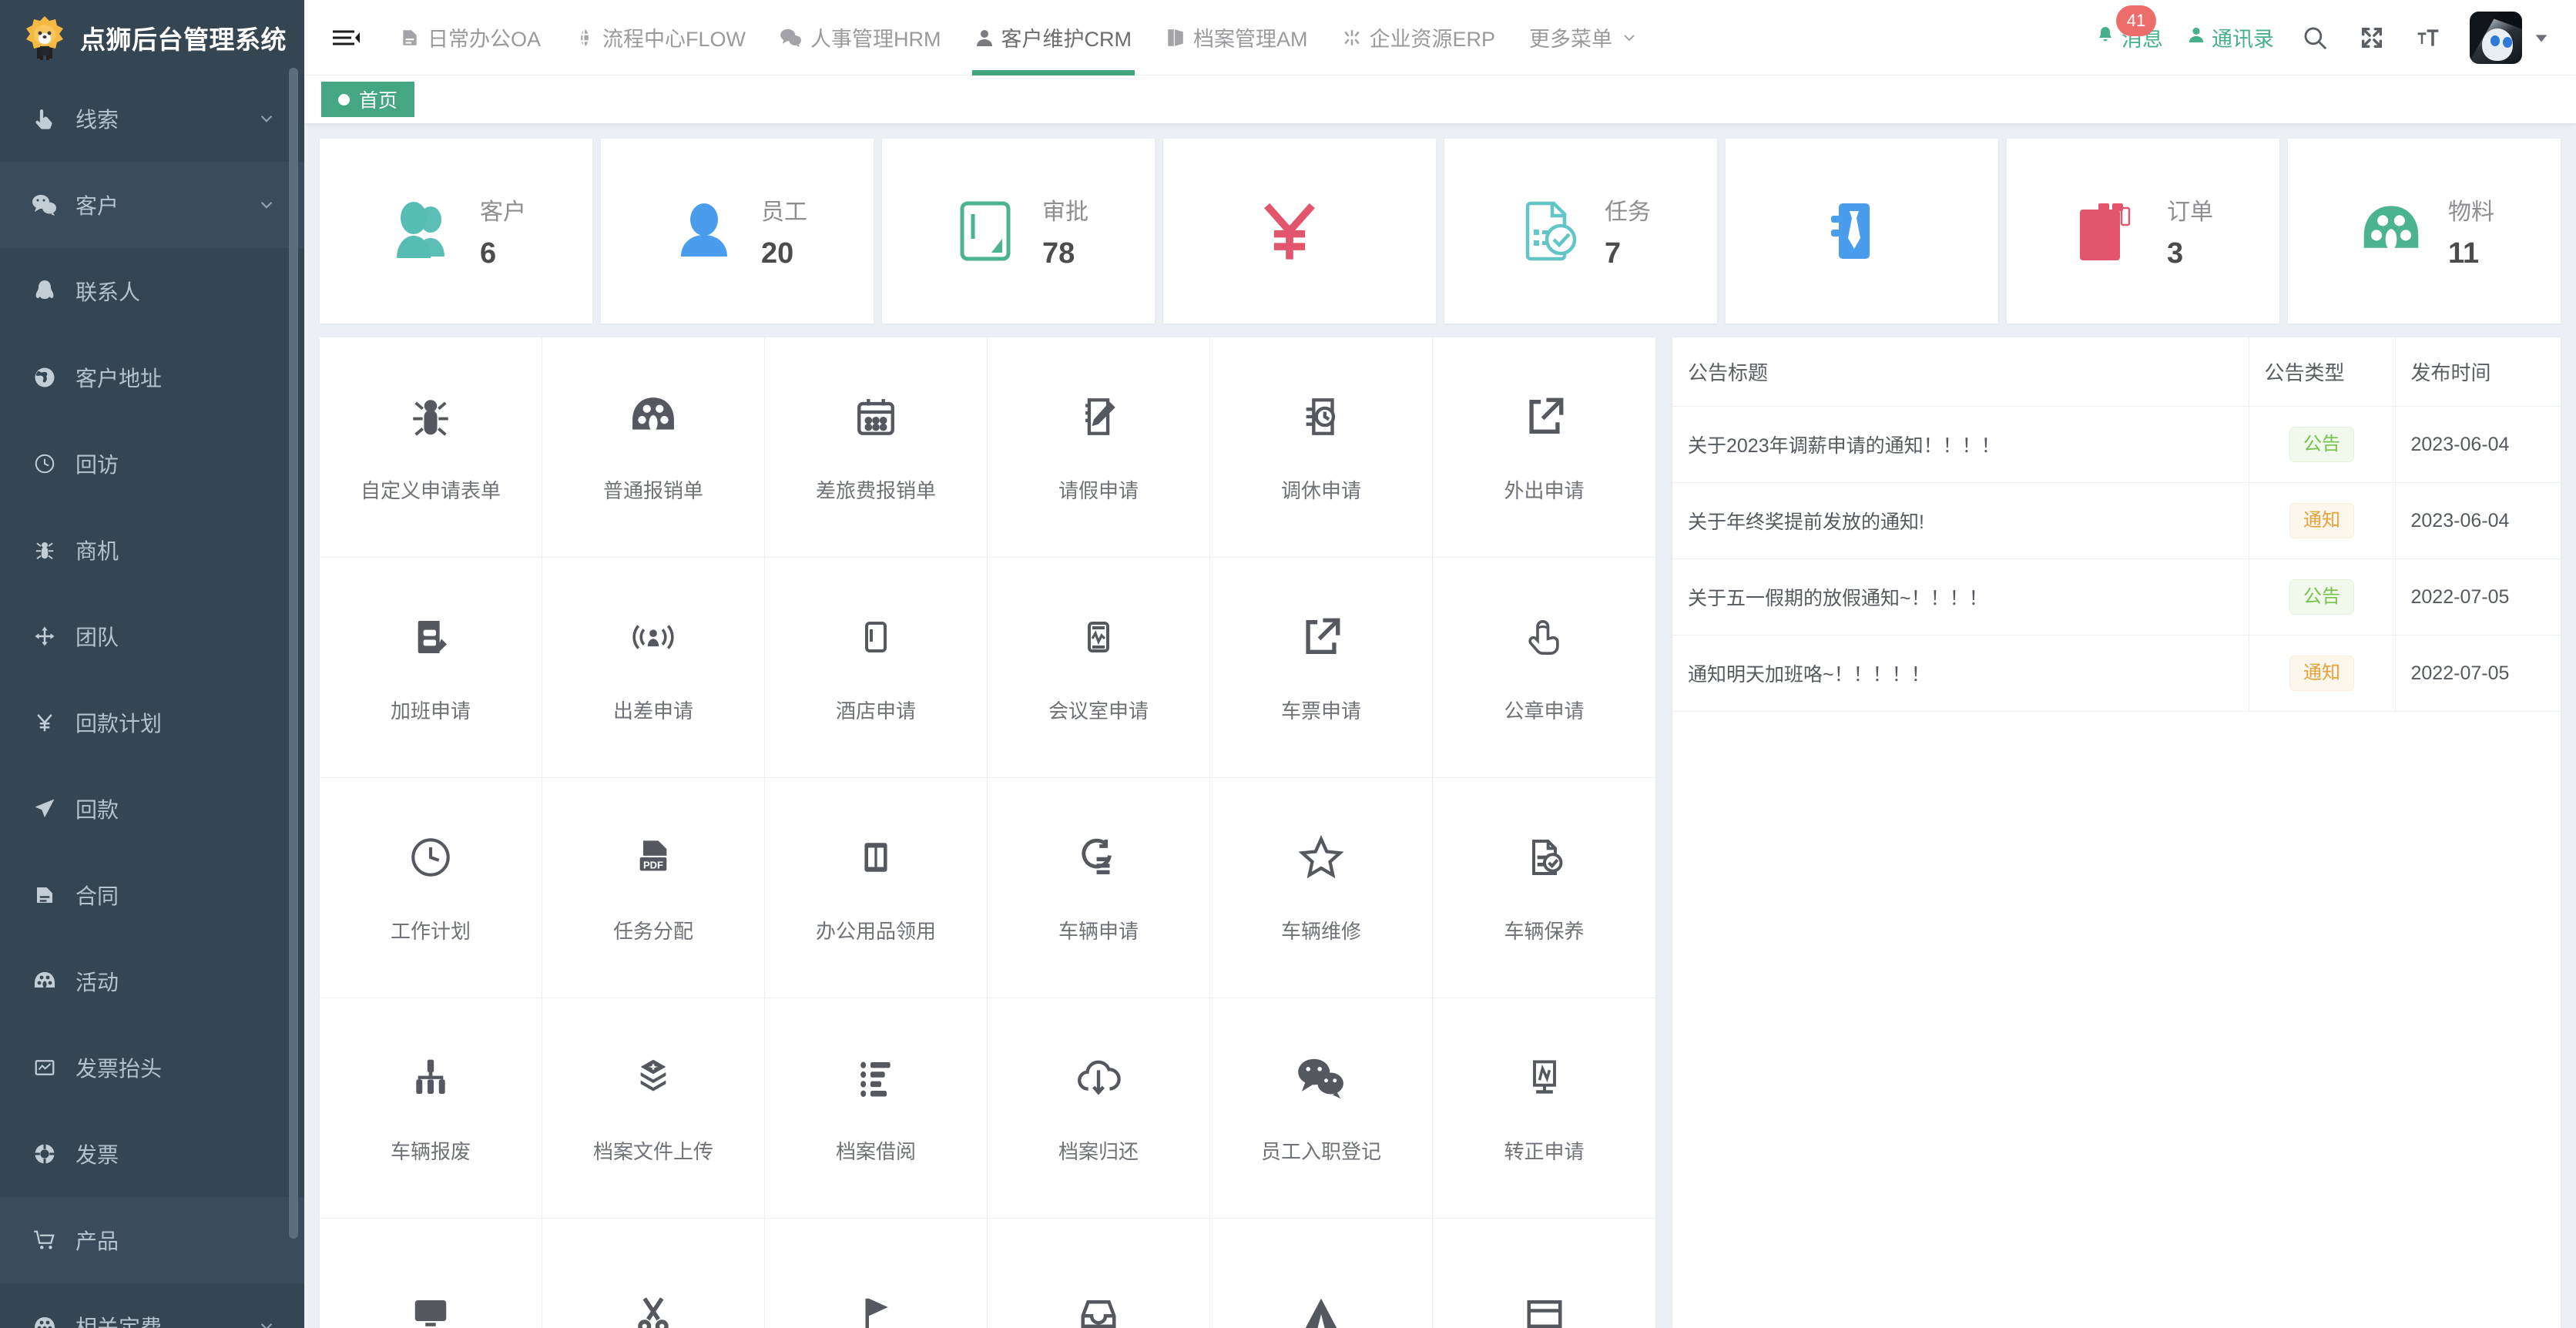  Describe the element at coordinates (653, 1108) in the screenshot. I see `app-tile-archive-upload: 档案文件上传` at that location.